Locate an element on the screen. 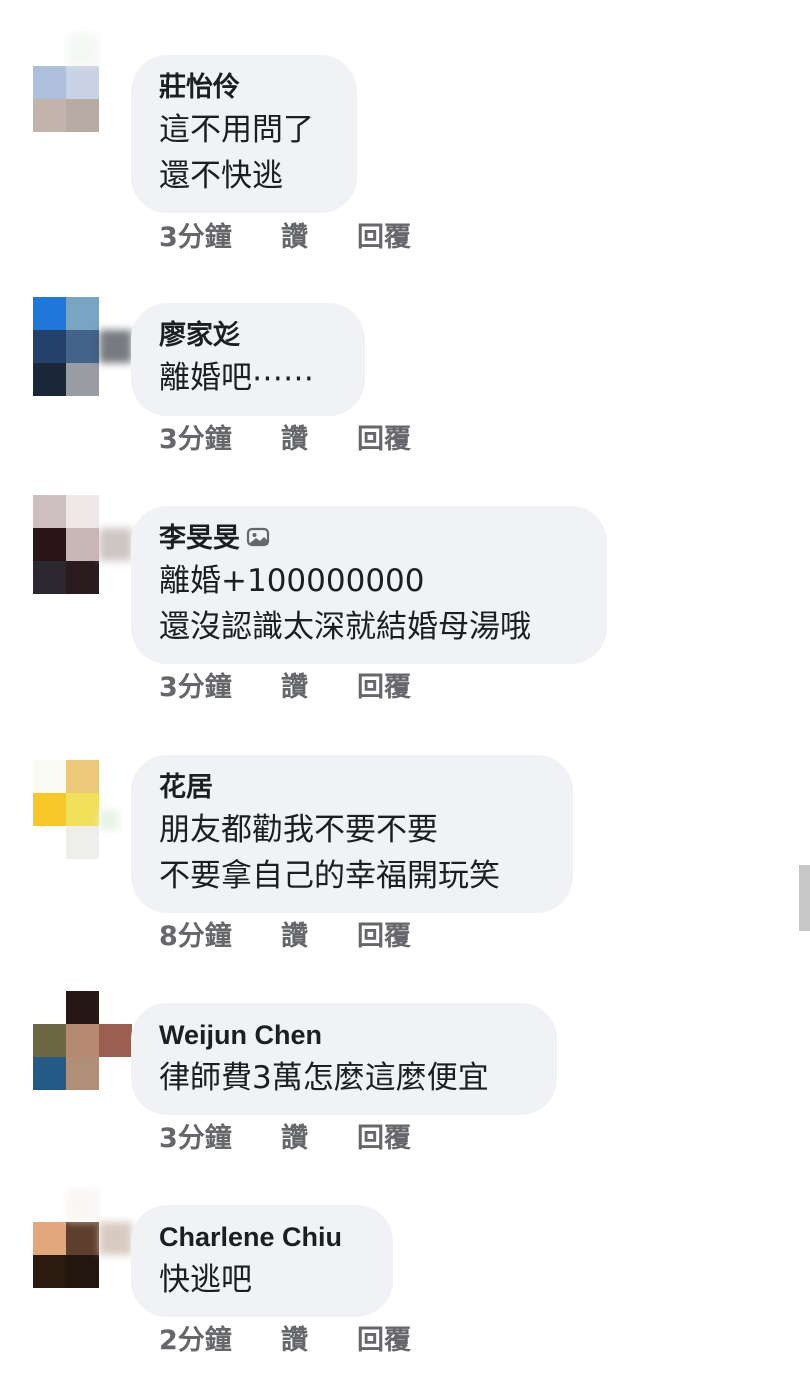 This screenshot has height=1388, width=810. comment-text-line: 還沒認識太深就結婚母湯哦 is located at coordinates (345, 627).